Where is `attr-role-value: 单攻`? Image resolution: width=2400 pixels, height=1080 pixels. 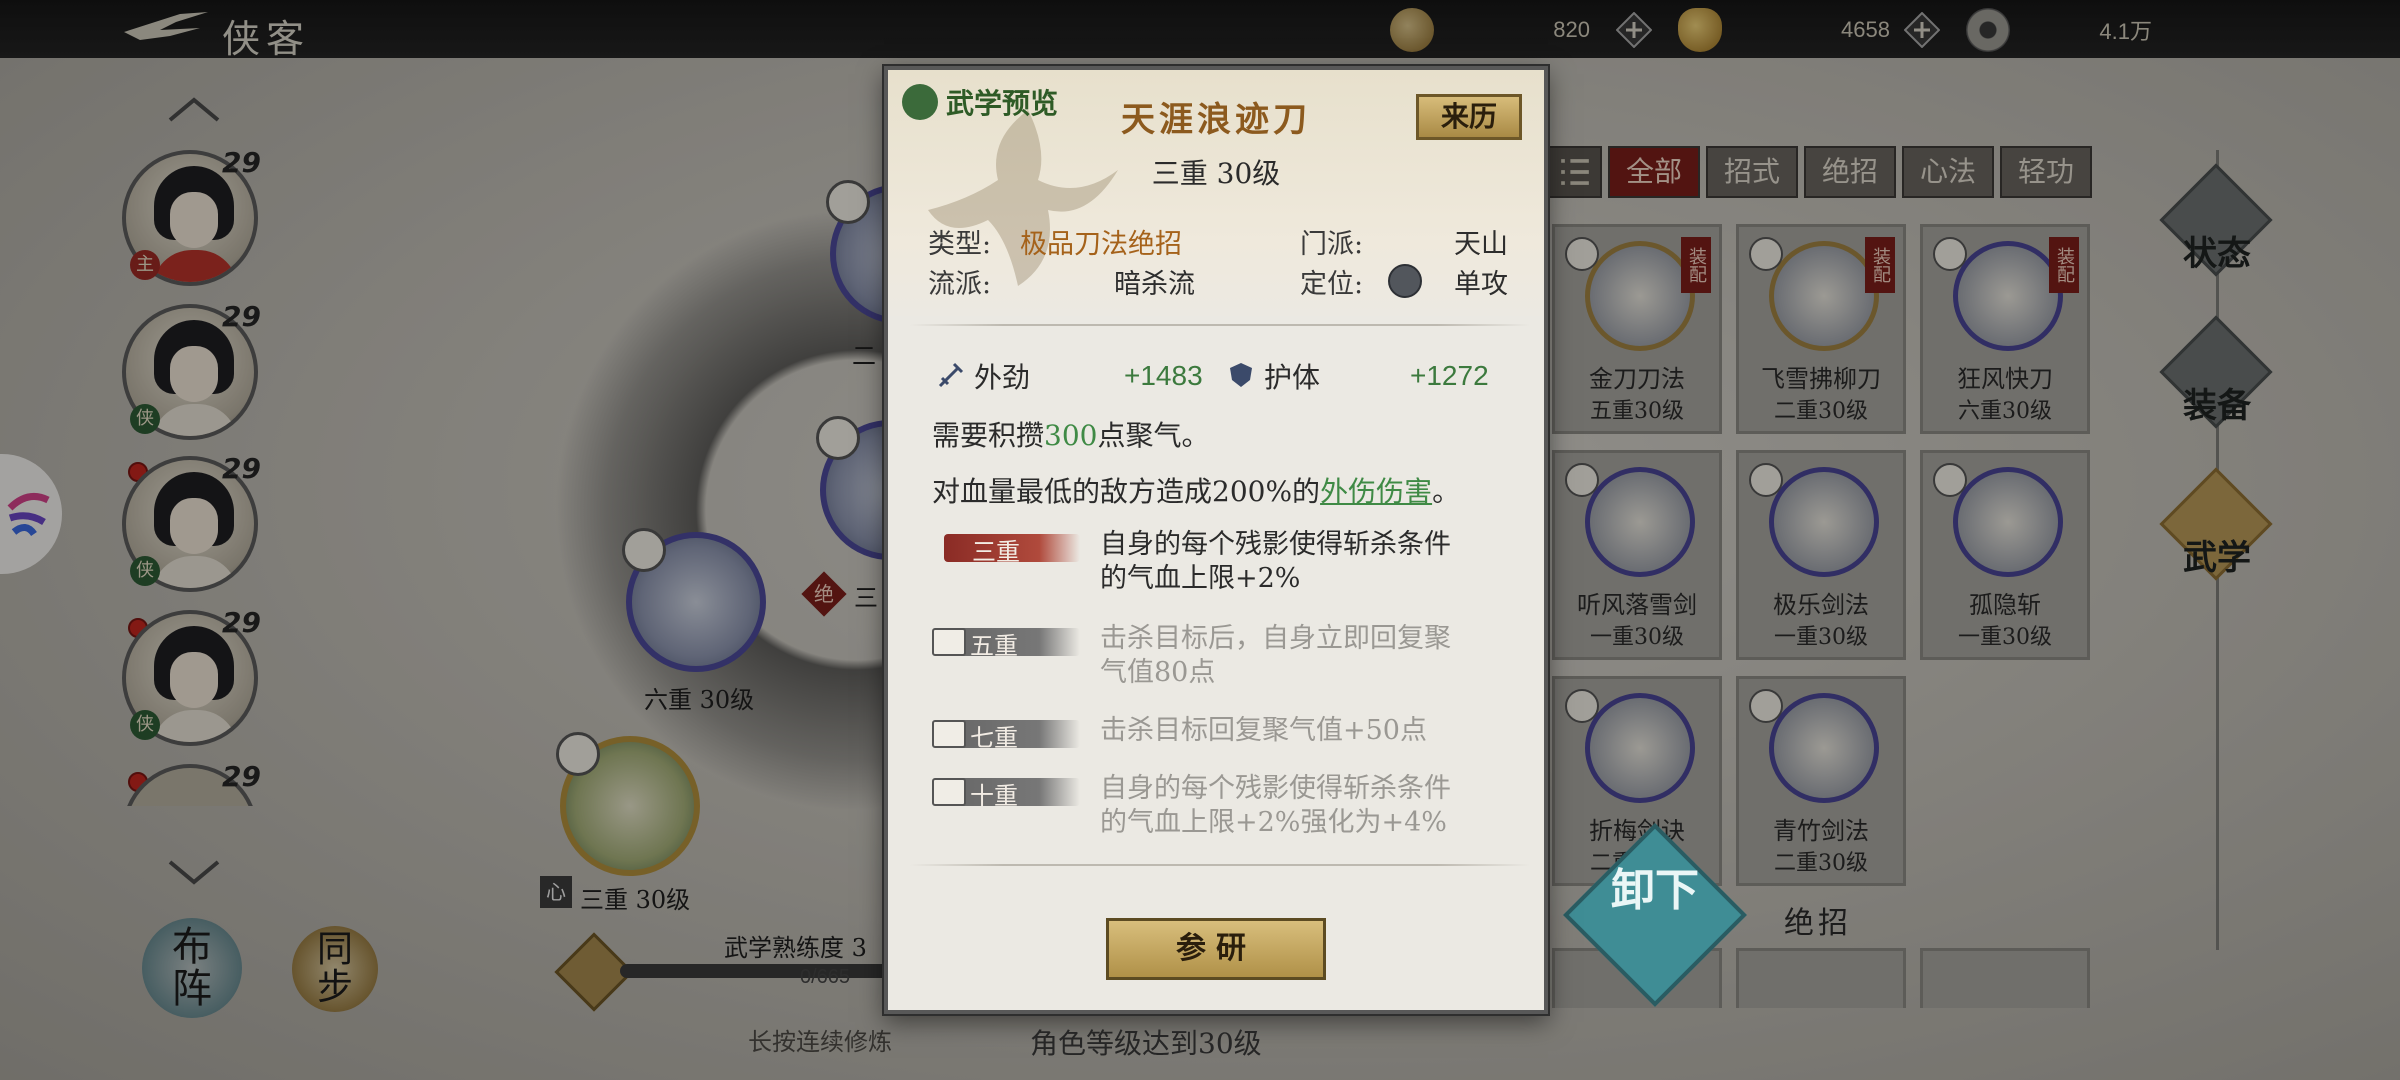 attr-role-value: 单攻 is located at coordinates (1481, 284).